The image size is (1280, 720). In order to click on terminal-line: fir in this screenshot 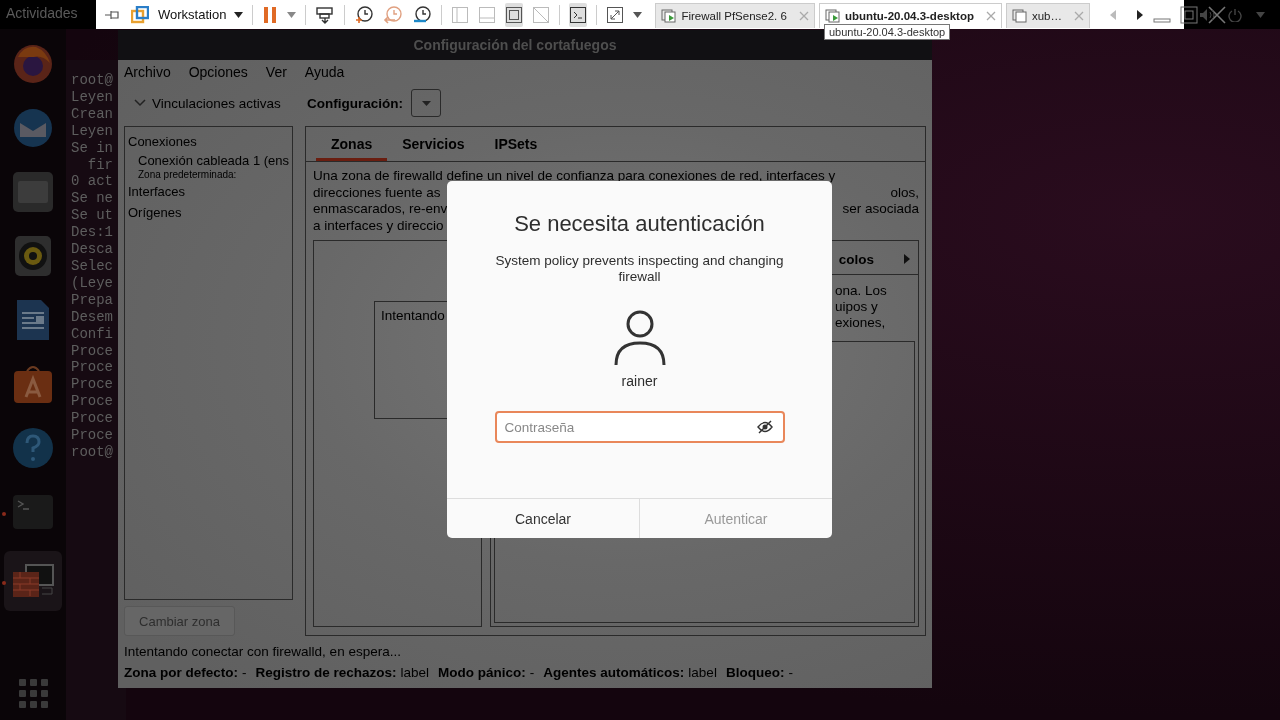, I will do `click(100, 165)`.